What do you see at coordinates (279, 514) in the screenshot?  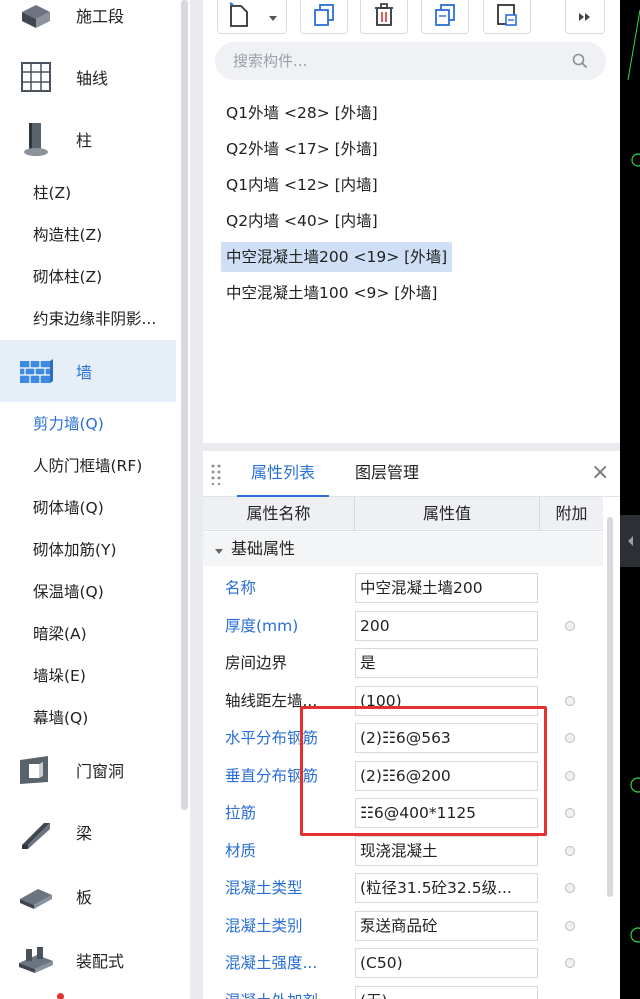 I see `column-header-name: 属性名称` at bounding box center [279, 514].